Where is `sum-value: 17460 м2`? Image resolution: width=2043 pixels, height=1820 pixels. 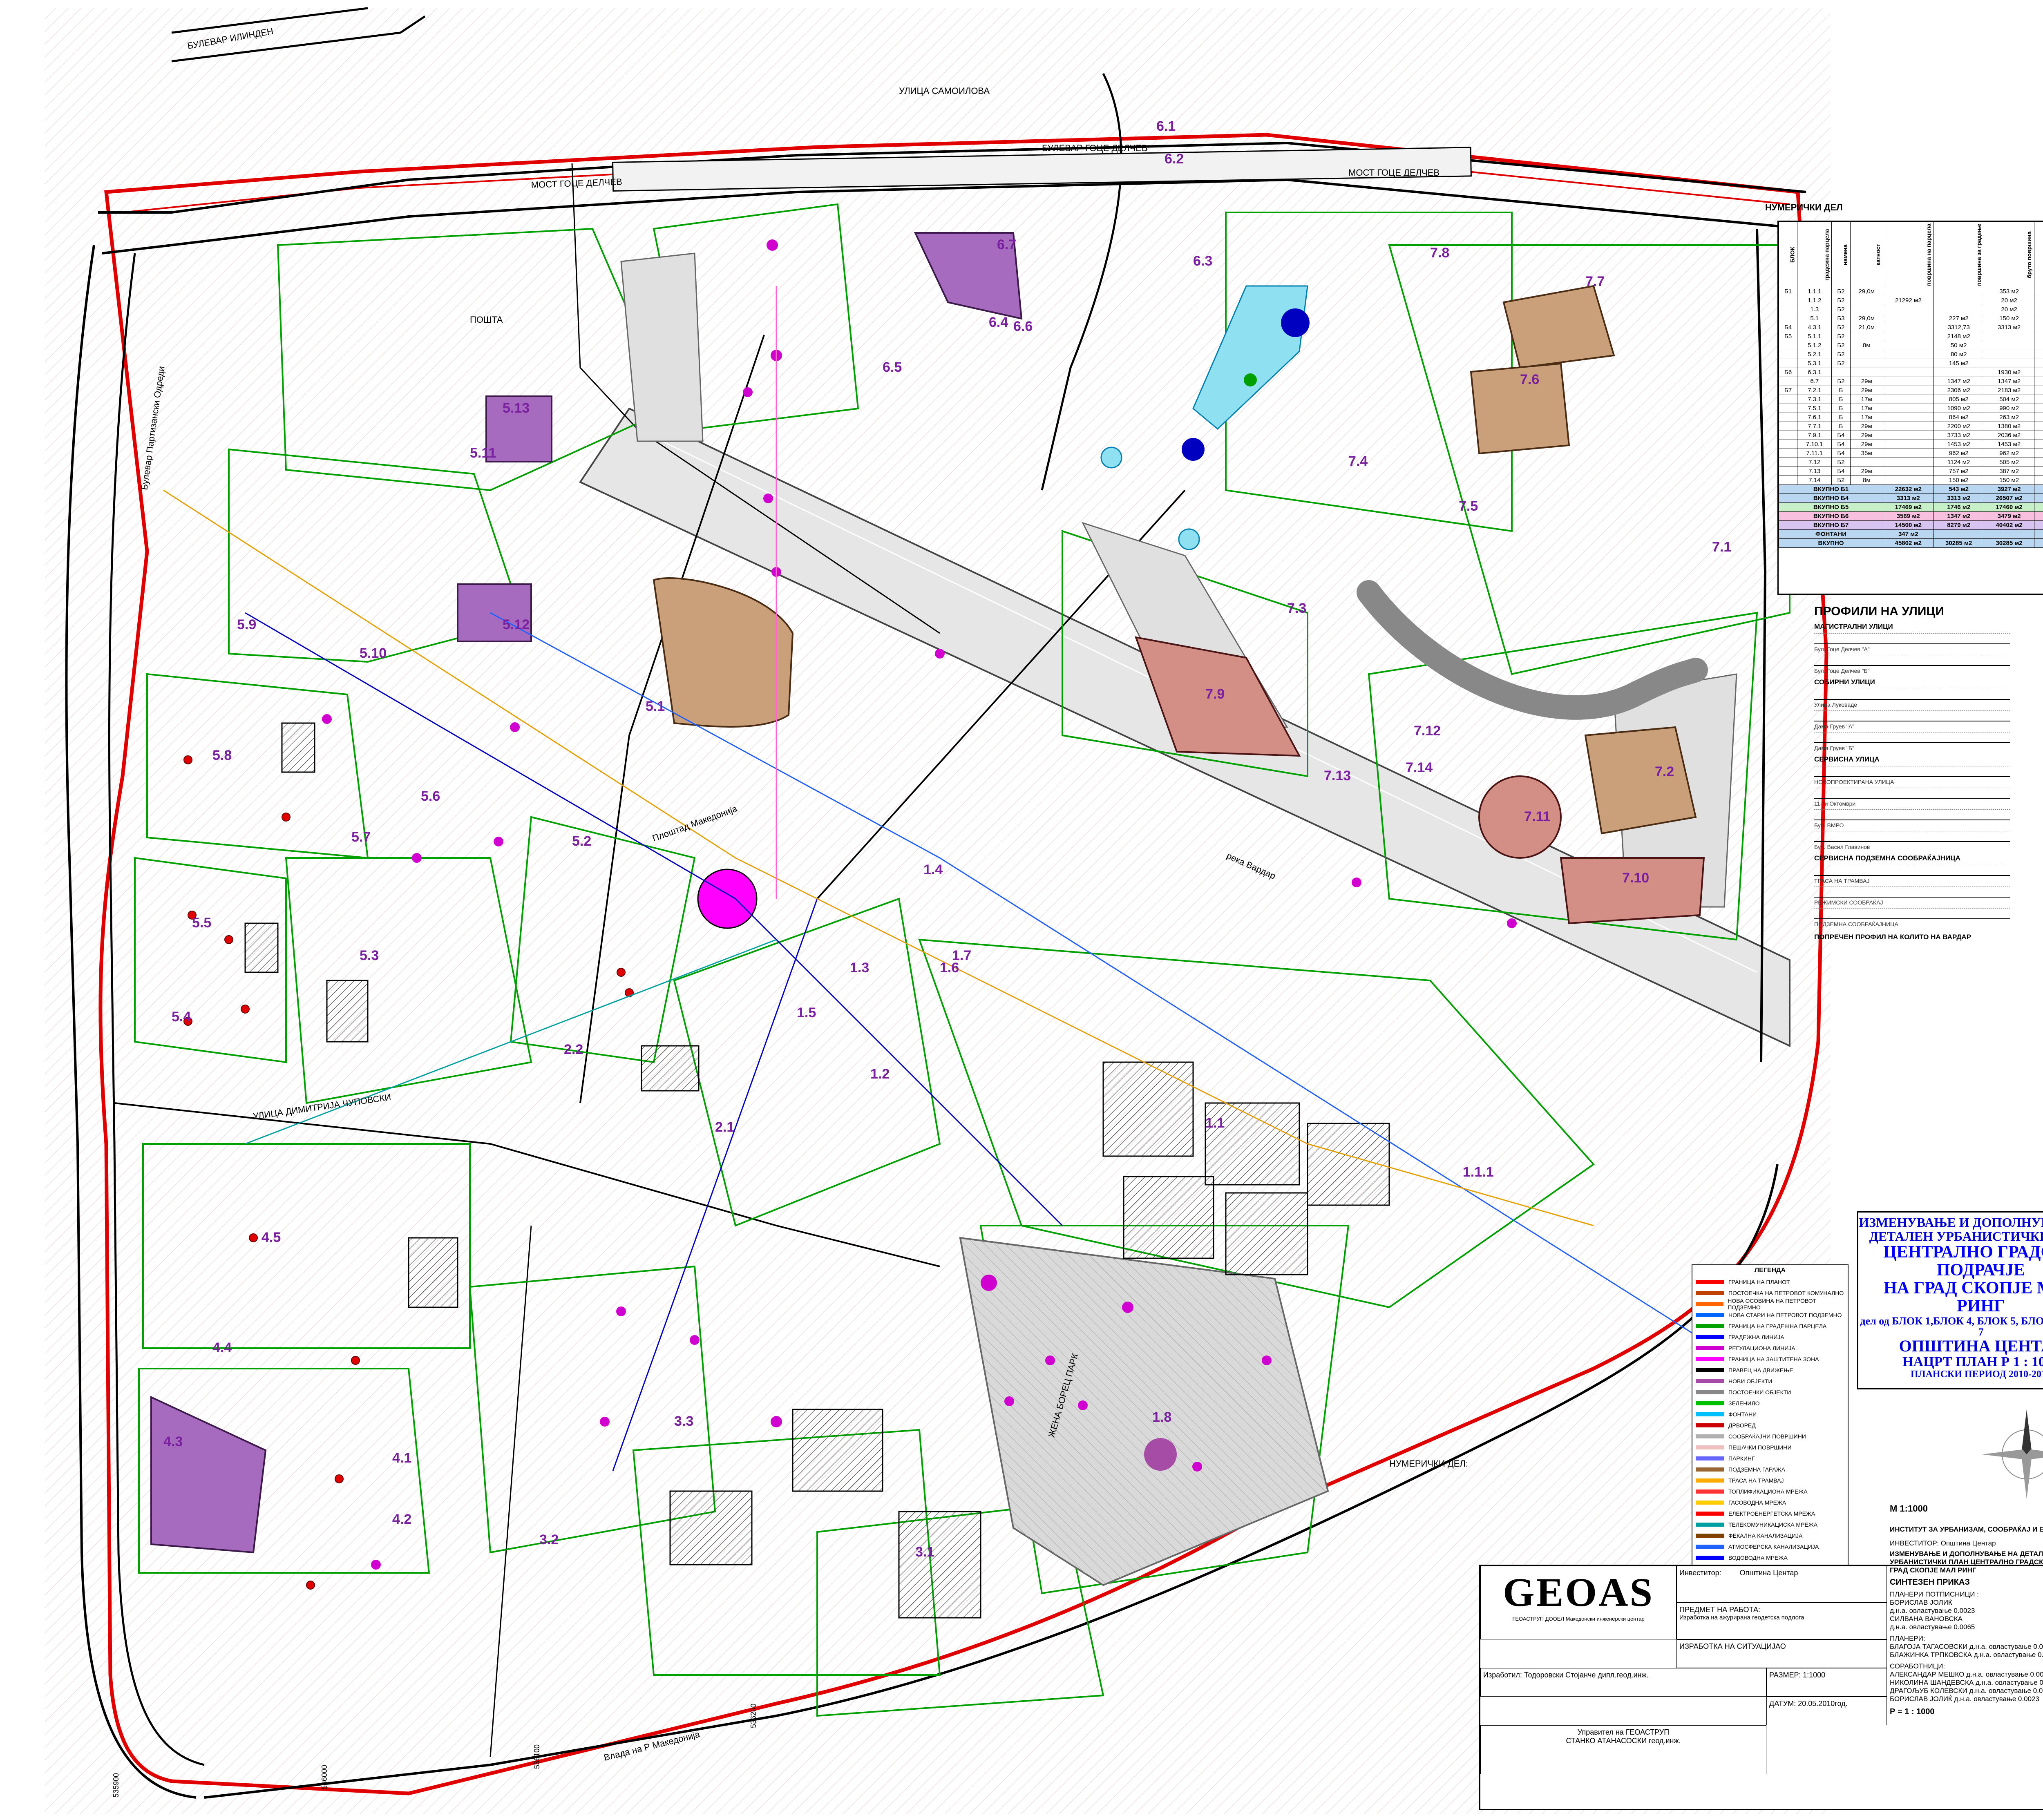
sum-value: 17460 м2 is located at coordinates (2009, 507).